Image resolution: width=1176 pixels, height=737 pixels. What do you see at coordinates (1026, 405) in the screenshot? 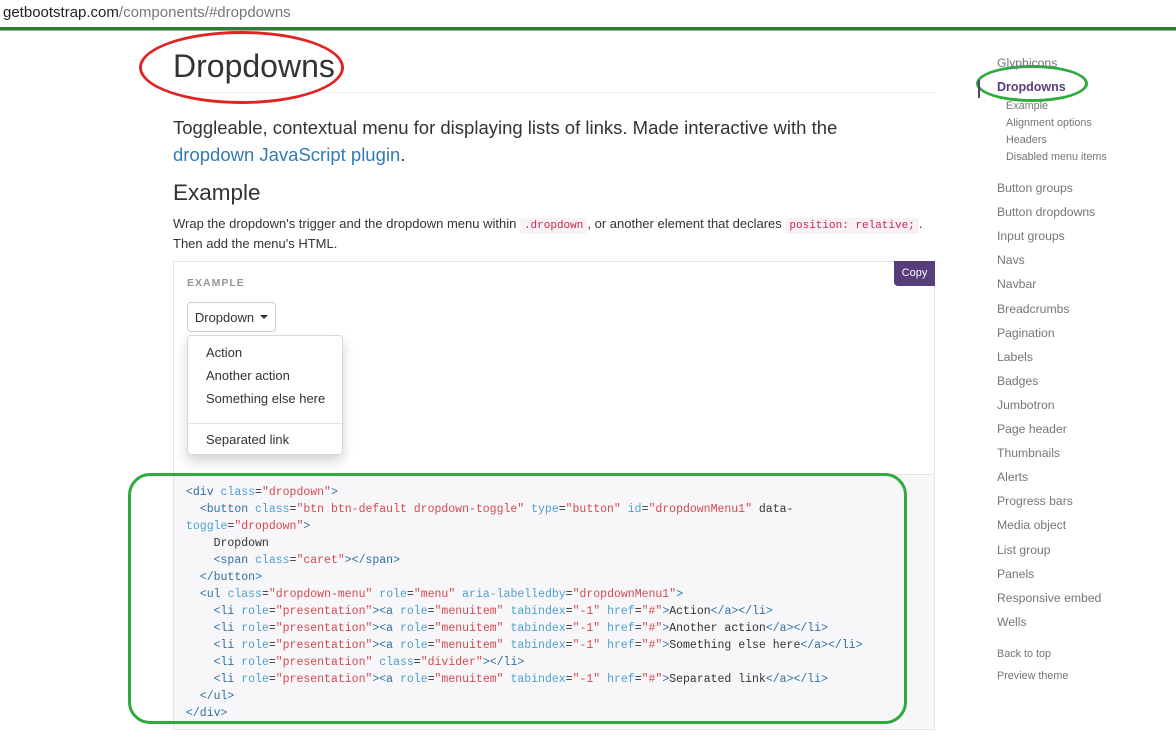
I see `sidebar-item-jumbotron: Jumbotron` at bounding box center [1026, 405].